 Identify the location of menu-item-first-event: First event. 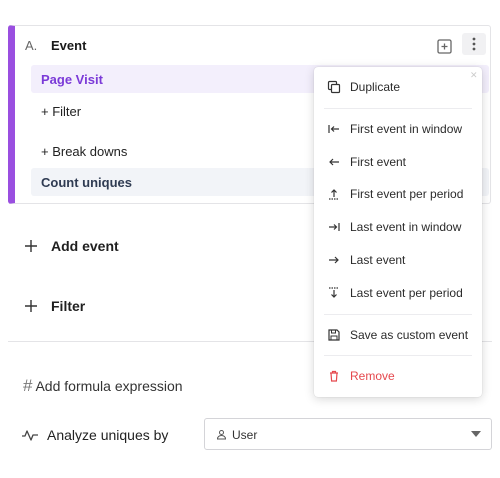
(398, 162).